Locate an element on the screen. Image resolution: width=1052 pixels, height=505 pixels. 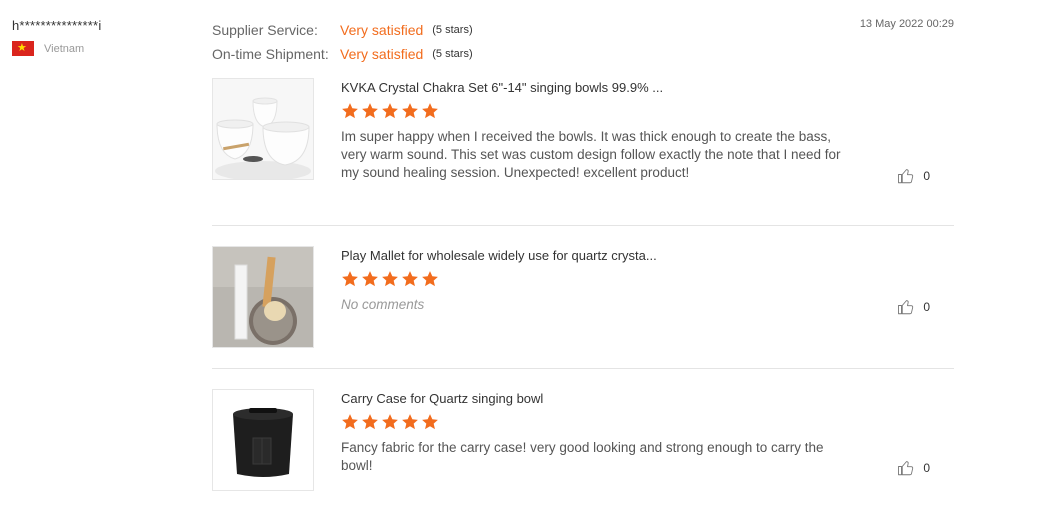
reviewer-info: h***************i ★ Vietnam is located at coordinates (56, 37).